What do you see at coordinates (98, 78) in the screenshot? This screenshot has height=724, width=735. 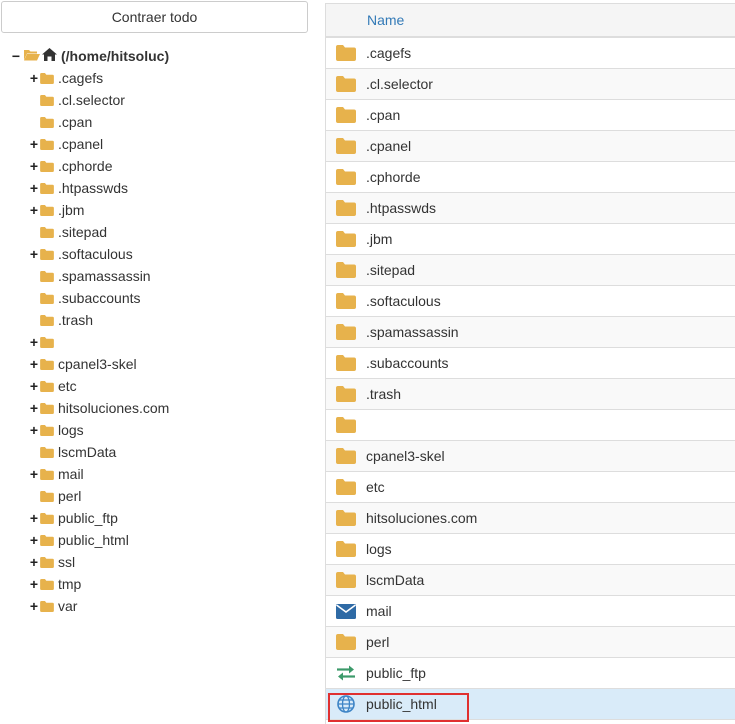 I see `tree-item: + .cagefs` at bounding box center [98, 78].